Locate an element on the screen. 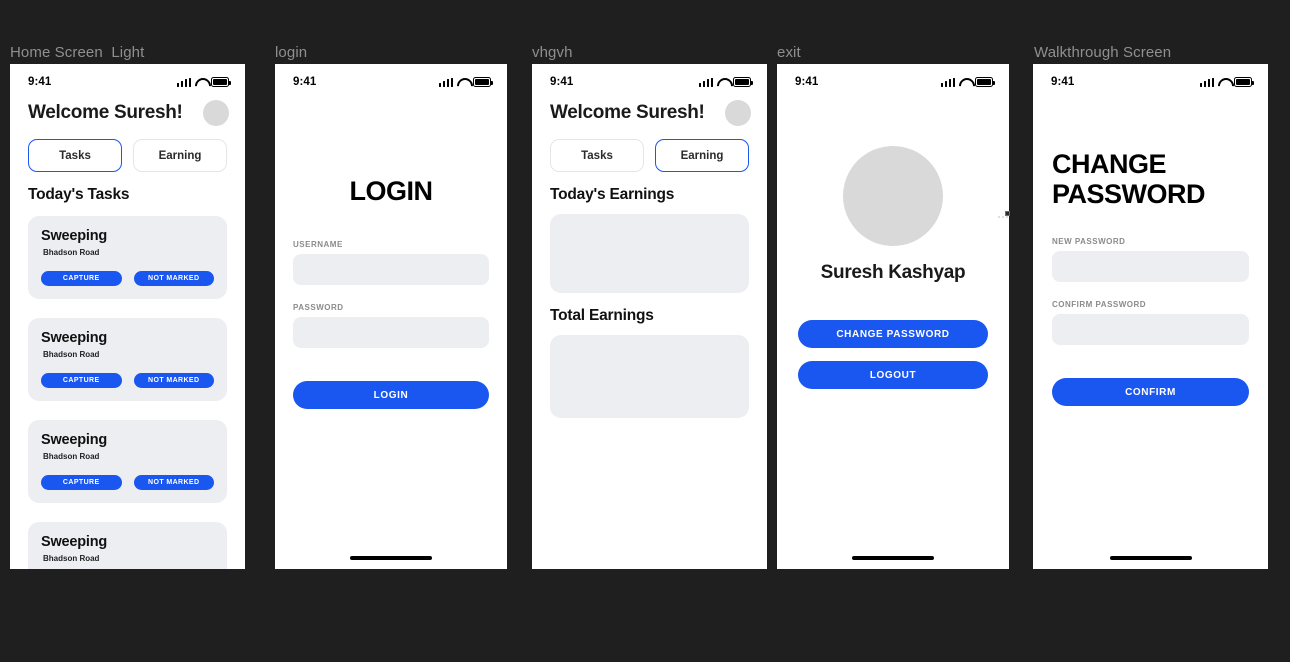  resize-handle is located at coordinates (1007, 213).